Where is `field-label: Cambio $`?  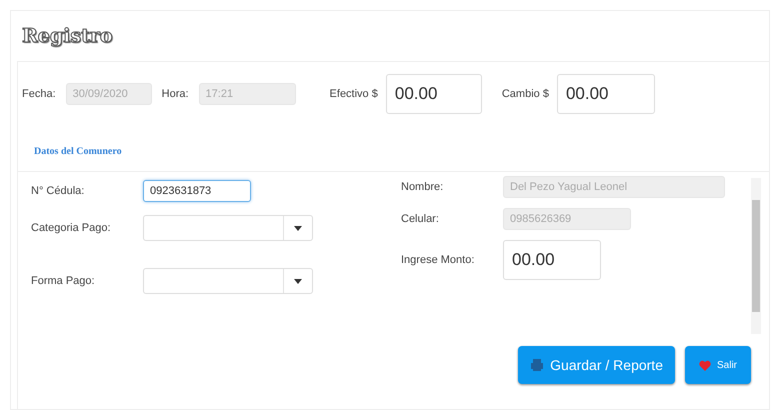 field-label: Cambio $ is located at coordinates (525, 94).